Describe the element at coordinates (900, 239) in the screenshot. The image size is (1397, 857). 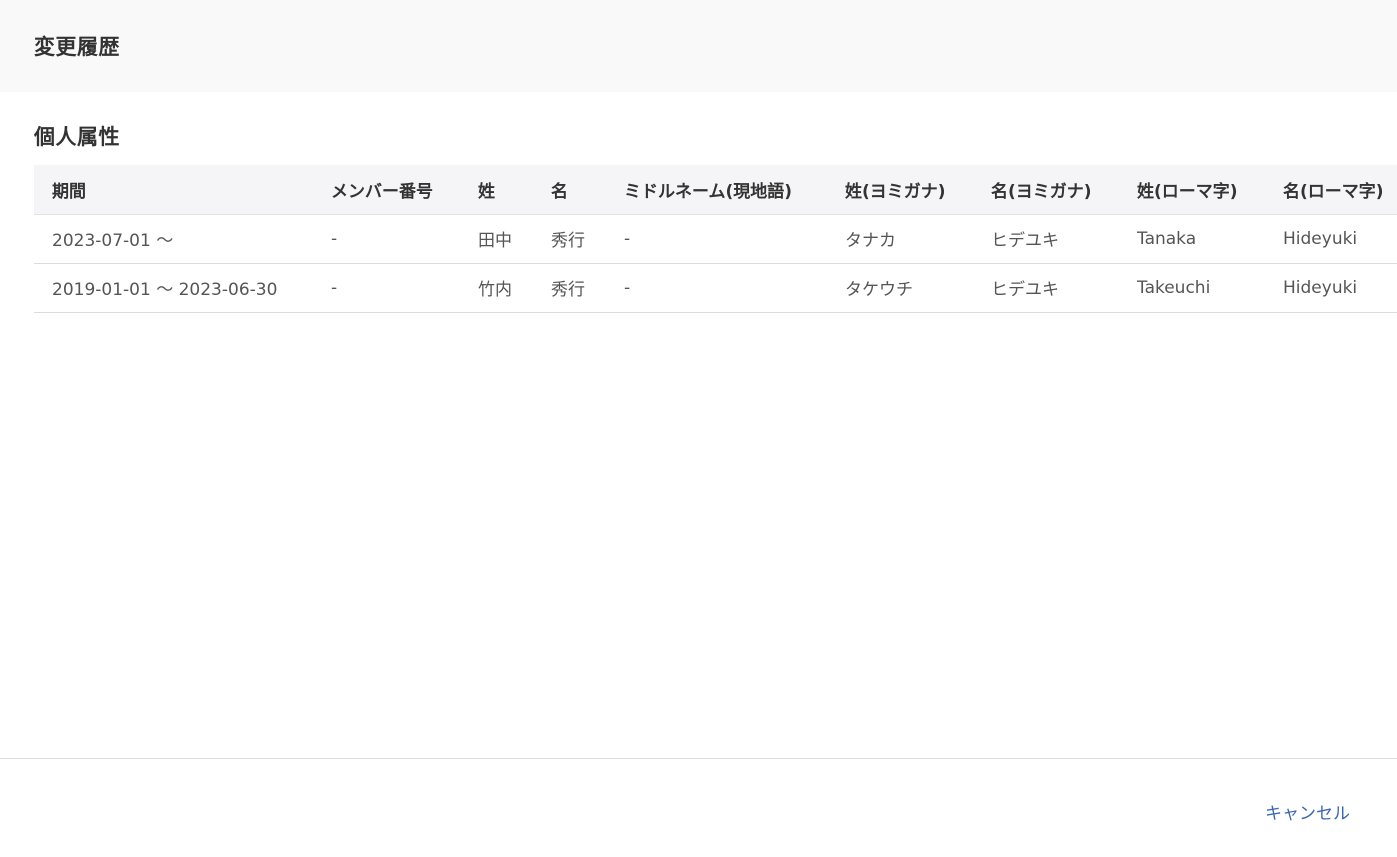
I see `cell-last-name-kana: タナカ` at that location.